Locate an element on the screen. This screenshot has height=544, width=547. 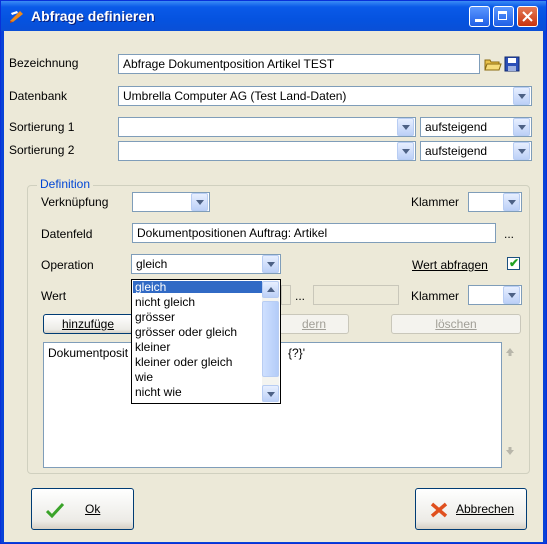
checkmark-icon: ✔ is located at coordinates (514, 263).